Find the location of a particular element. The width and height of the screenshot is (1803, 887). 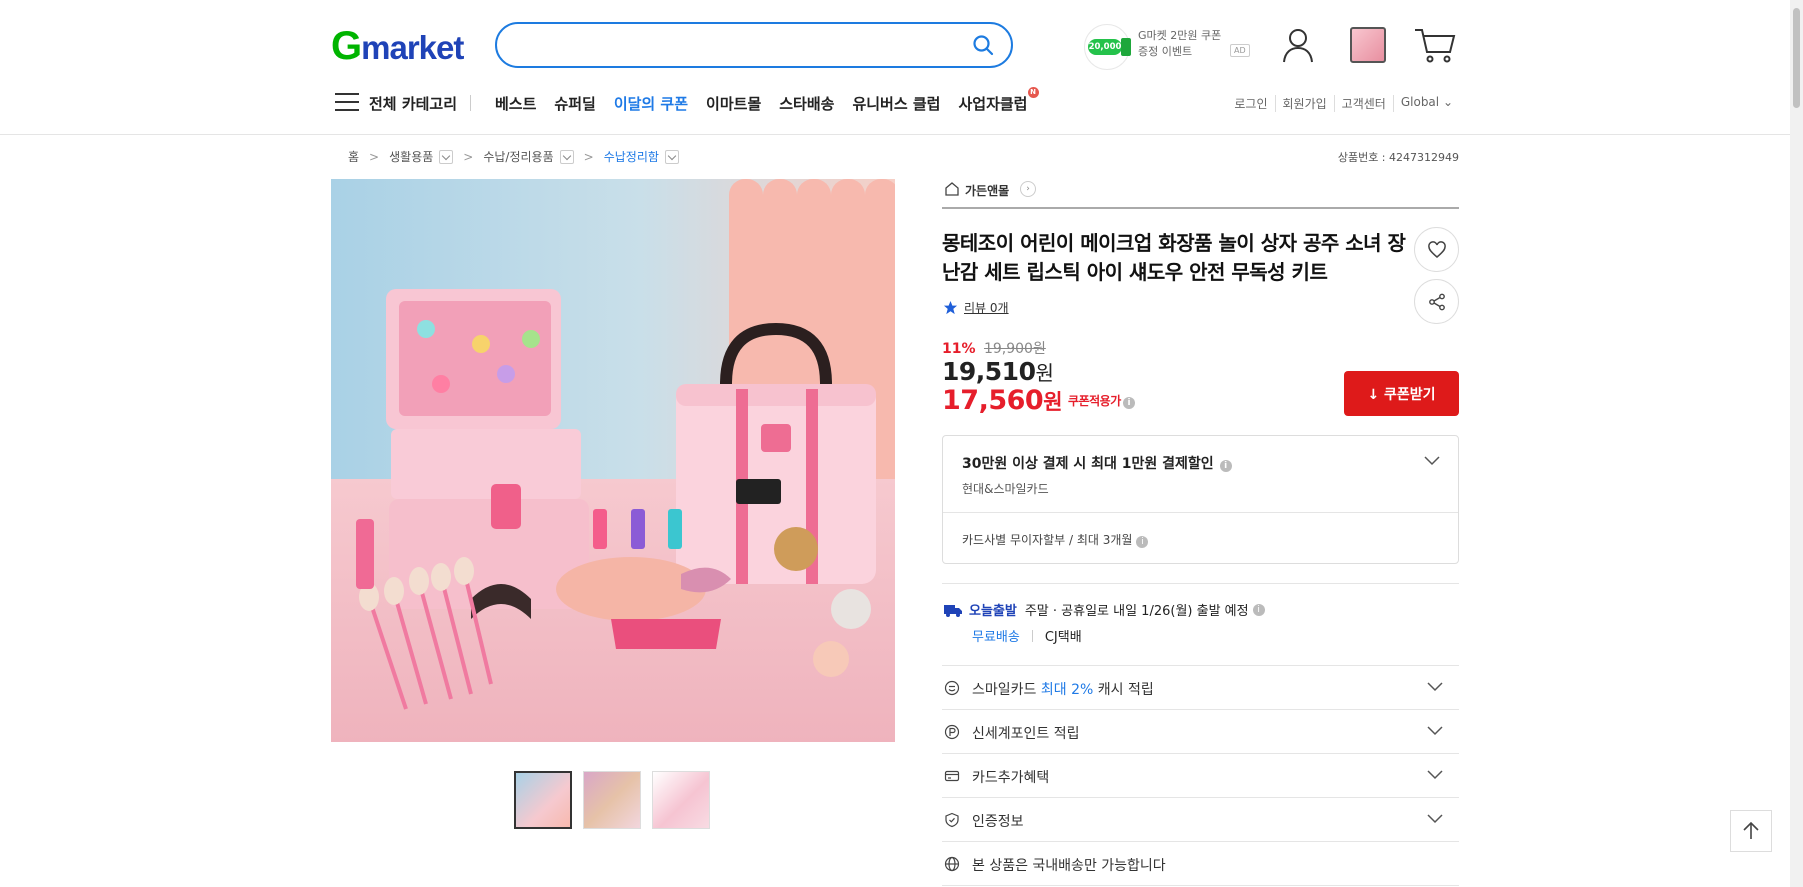

share-icon is located at coordinates (1437, 302).